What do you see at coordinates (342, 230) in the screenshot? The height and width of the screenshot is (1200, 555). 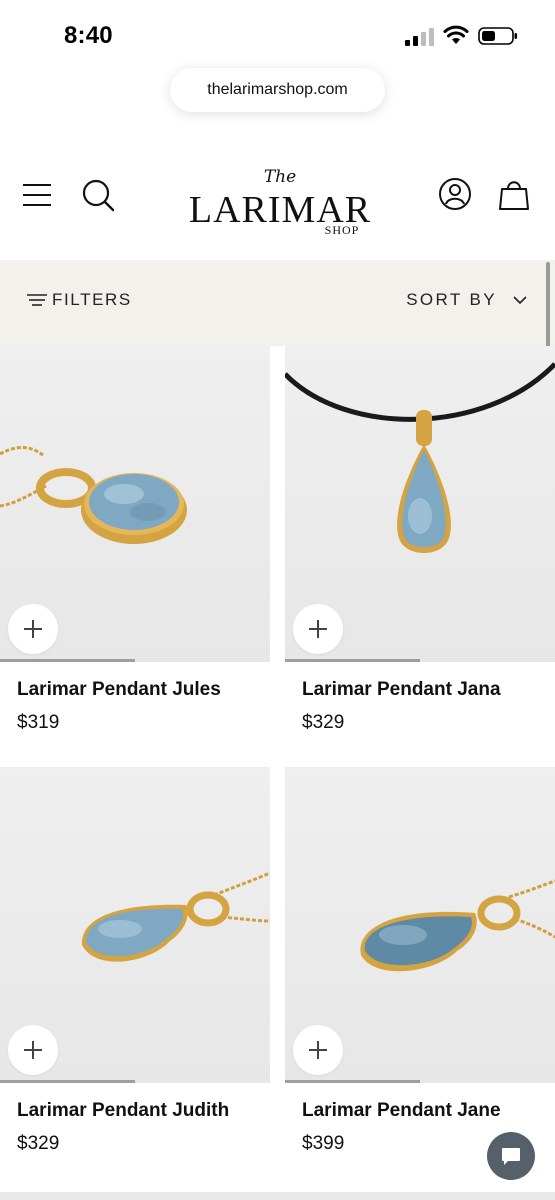 I see `svg-text: SHOP` at bounding box center [342, 230].